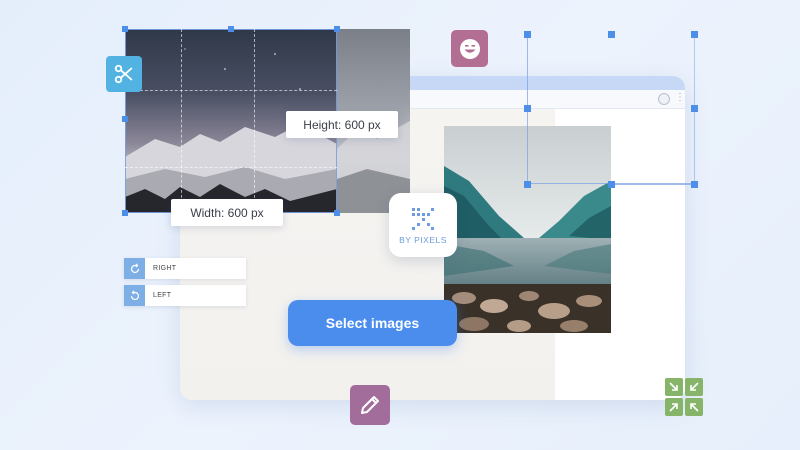 The width and height of the screenshot is (800, 450). Describe the element at coordinates (125, 29) in the screenshot. I see `crop-handle-top-left` at that location.